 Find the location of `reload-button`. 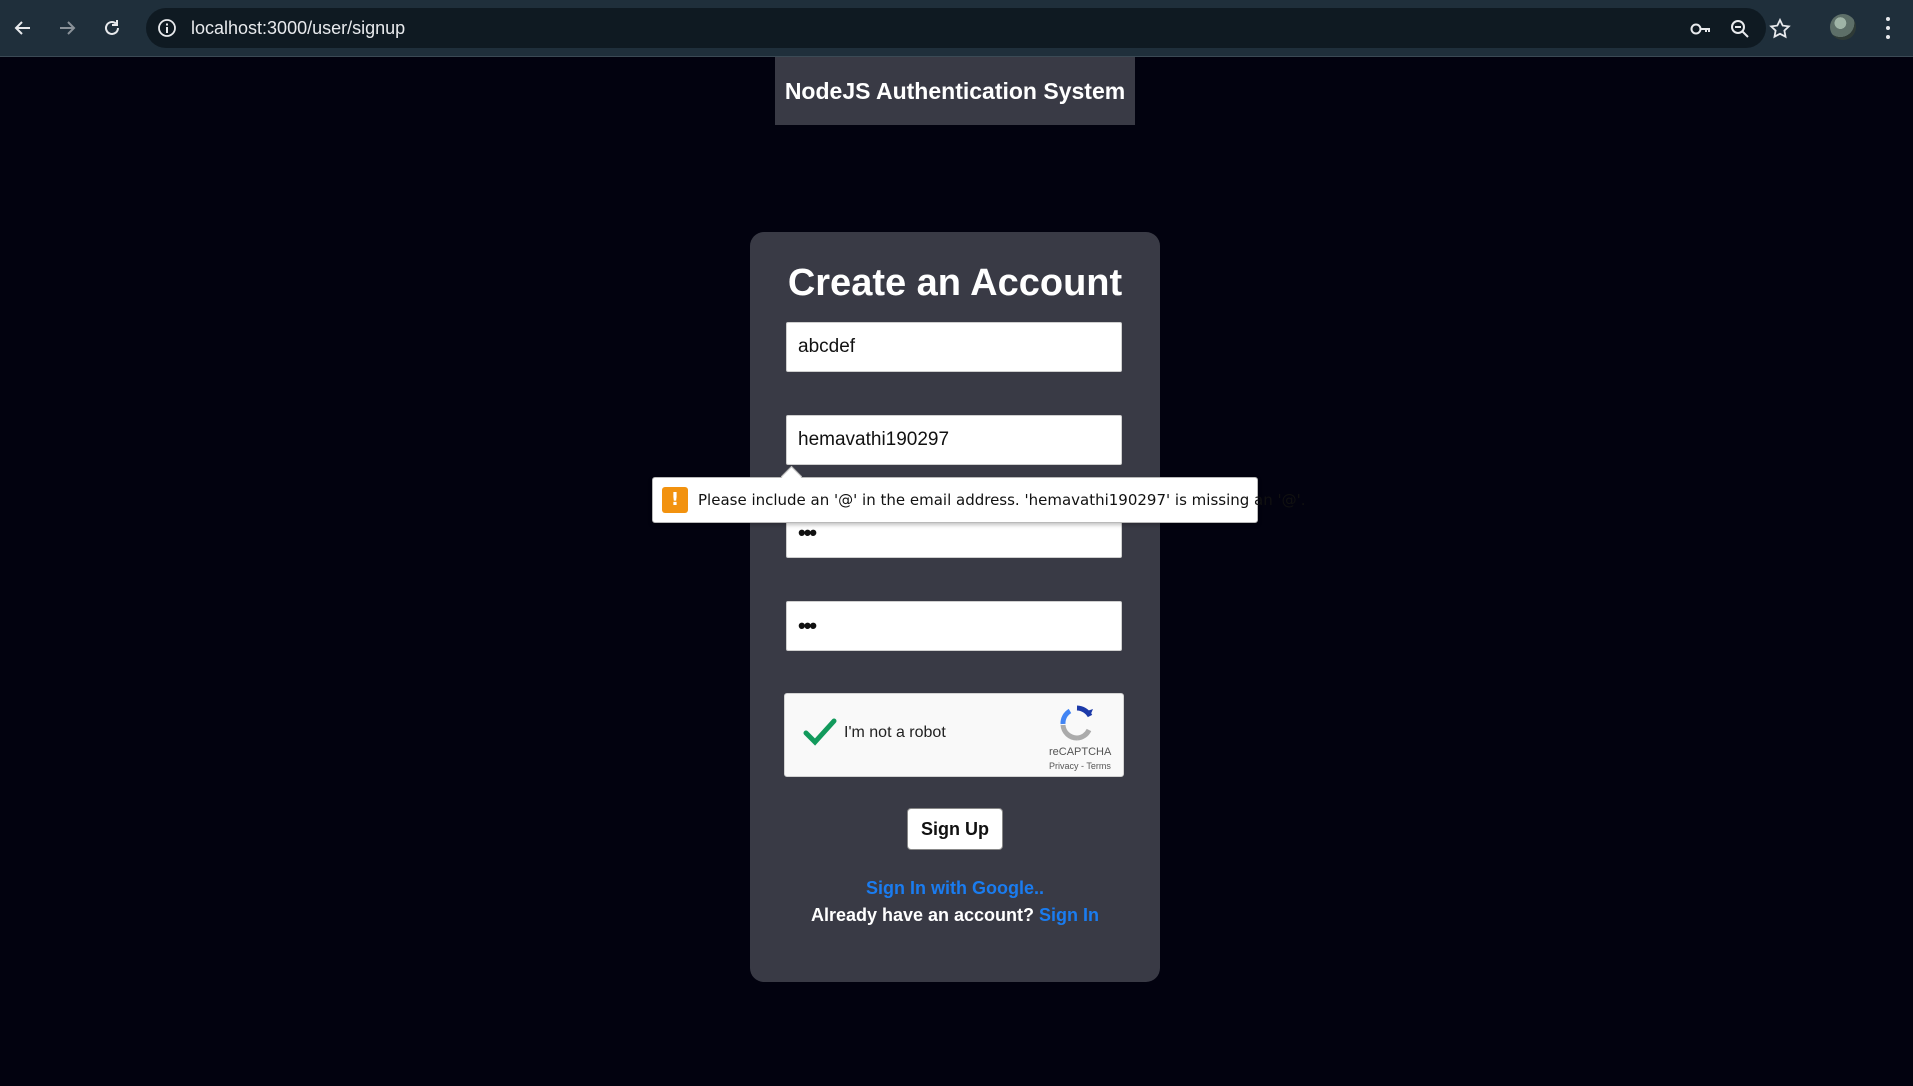

reload-button is located at coordinates (112, 28).